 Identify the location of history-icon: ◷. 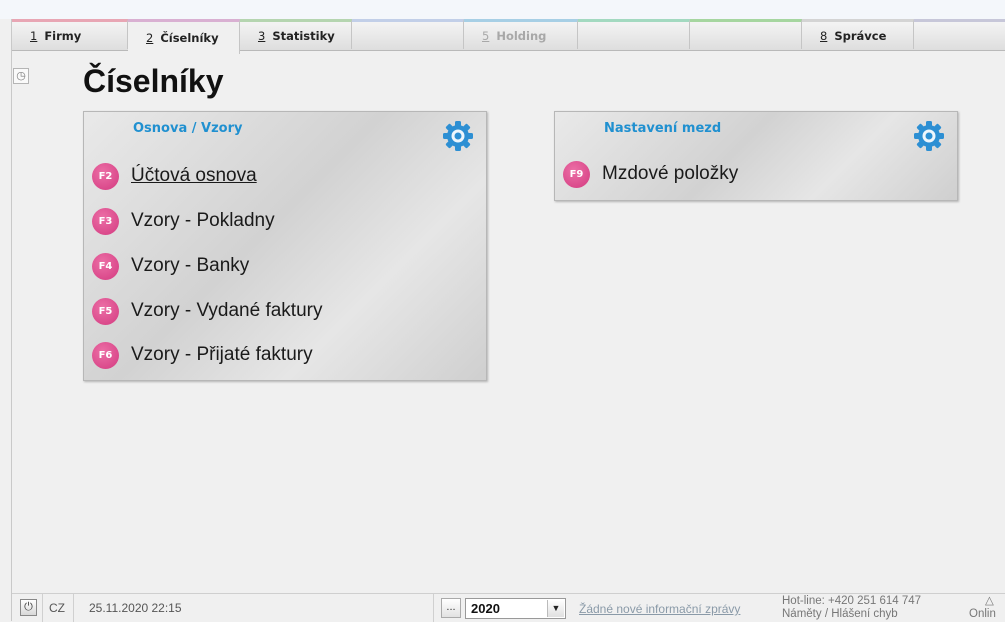
(21, 76).